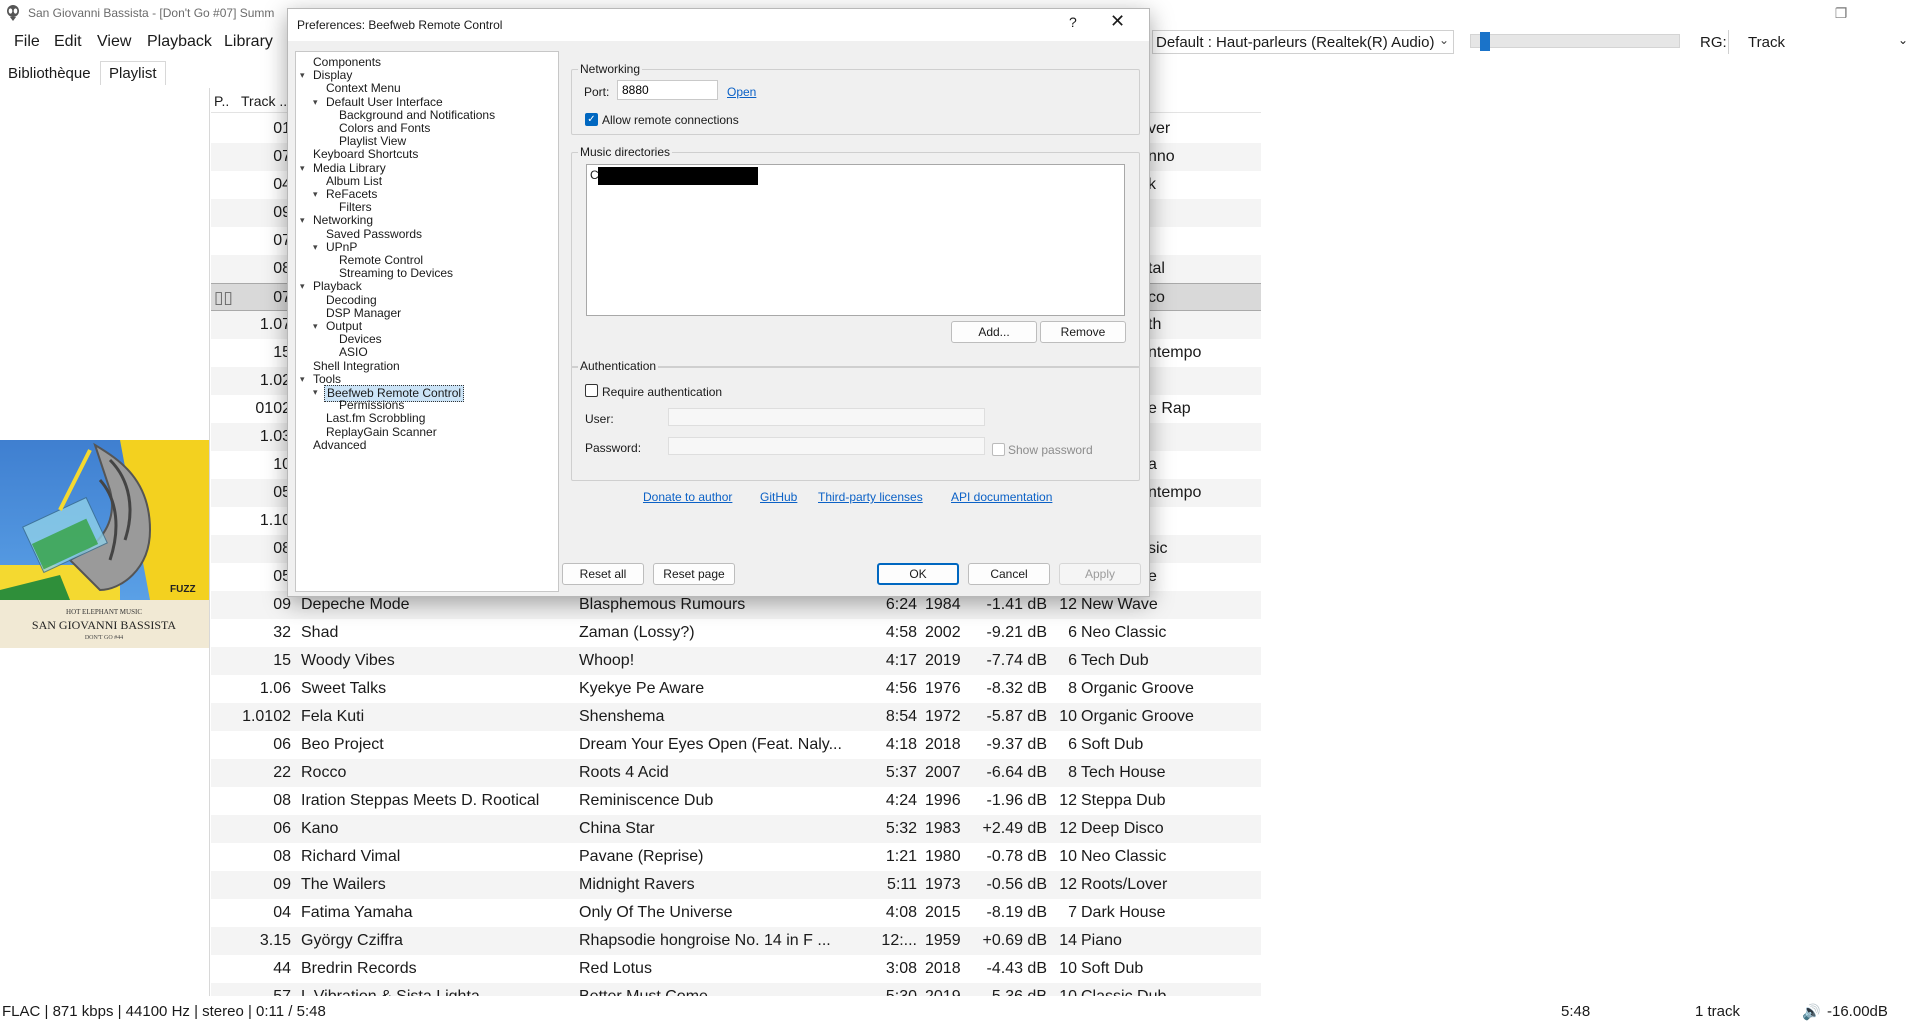 Image resolution: width=1907 pixels, height=1021 pixels. What do you see at coordinates (741, 92) in the screenshot?
I see `open-link: Open` at bounding box center [741, 92].